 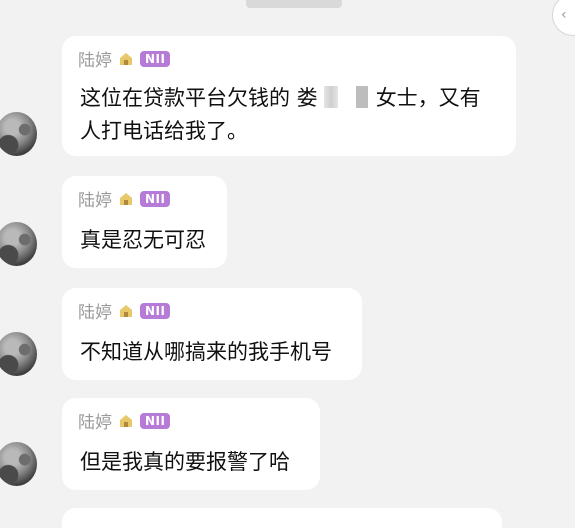 I want to click on message-bubble: 陆婷 NII 但是我真的要报警了哈, so click(x=191, y=444).